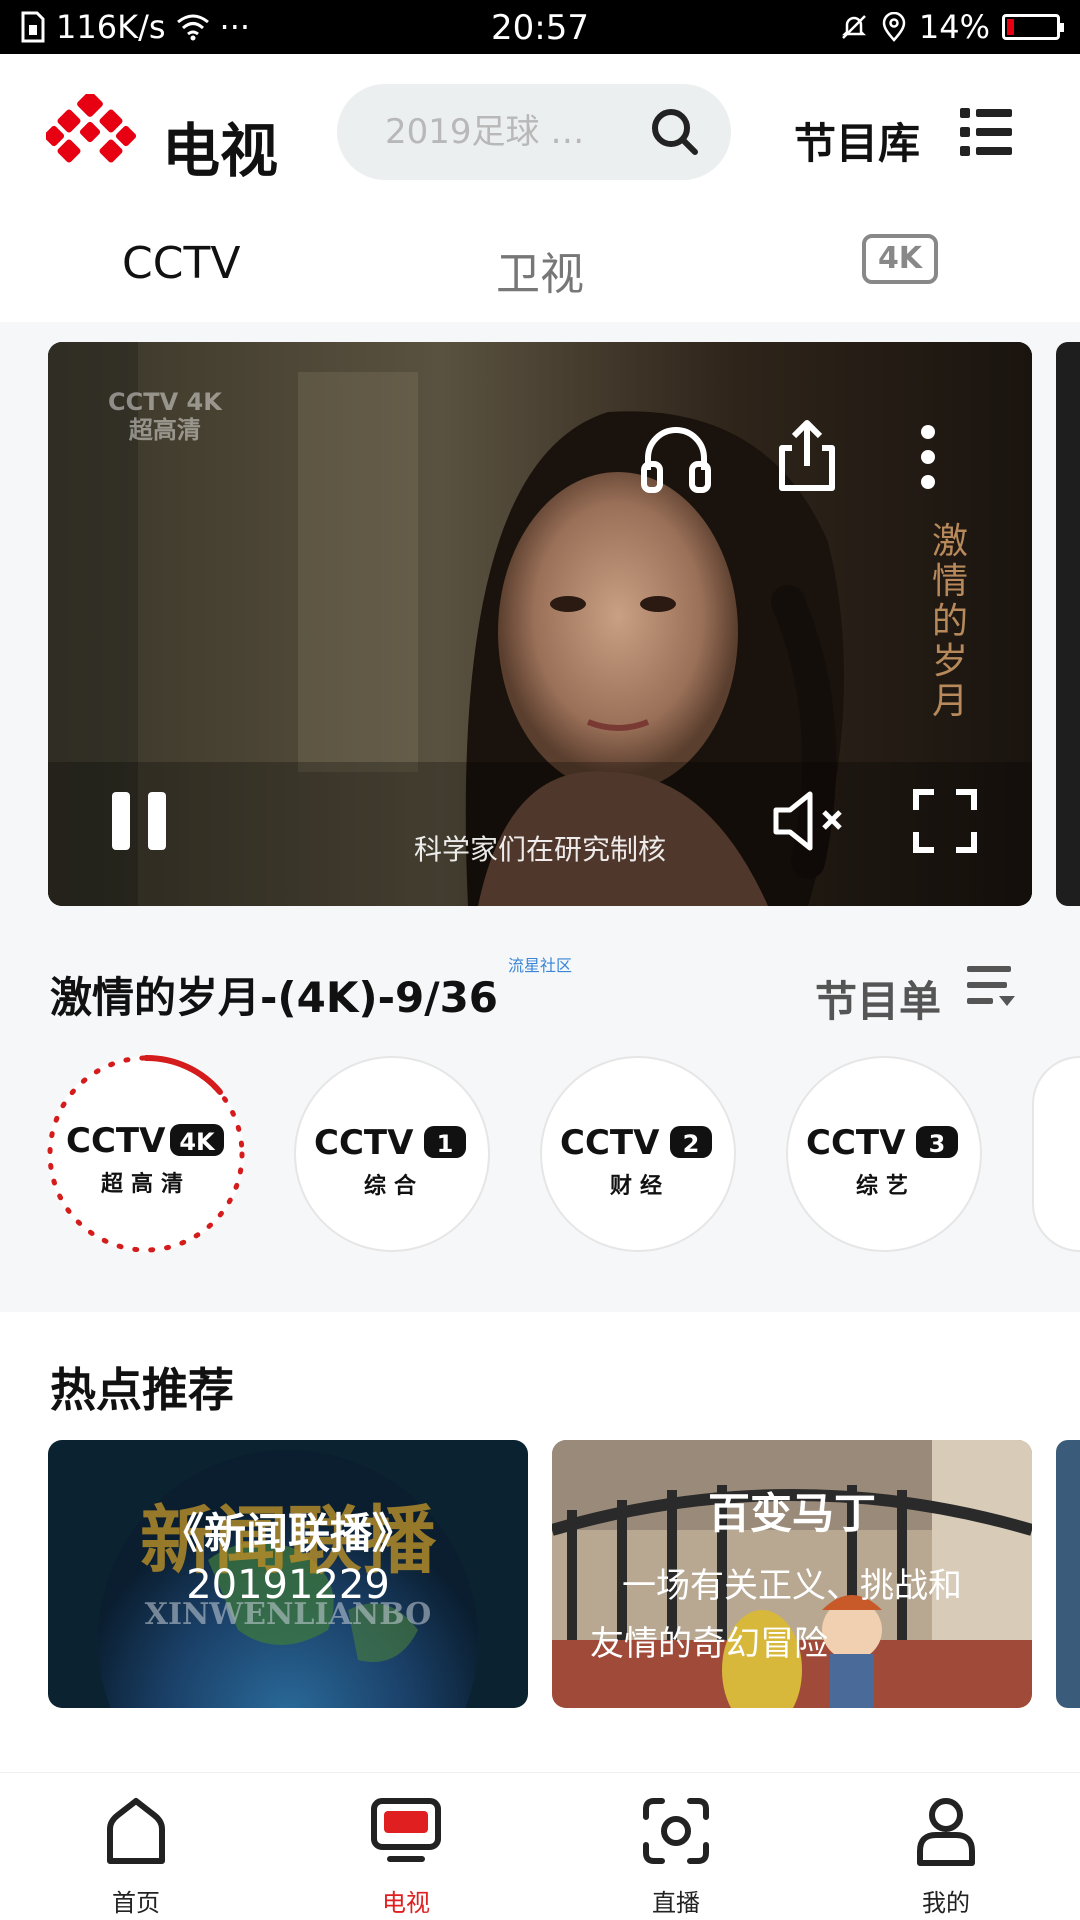 The height and width of the screenshot is (1920, 1080). I want to click on search-input, so click(510, 132).